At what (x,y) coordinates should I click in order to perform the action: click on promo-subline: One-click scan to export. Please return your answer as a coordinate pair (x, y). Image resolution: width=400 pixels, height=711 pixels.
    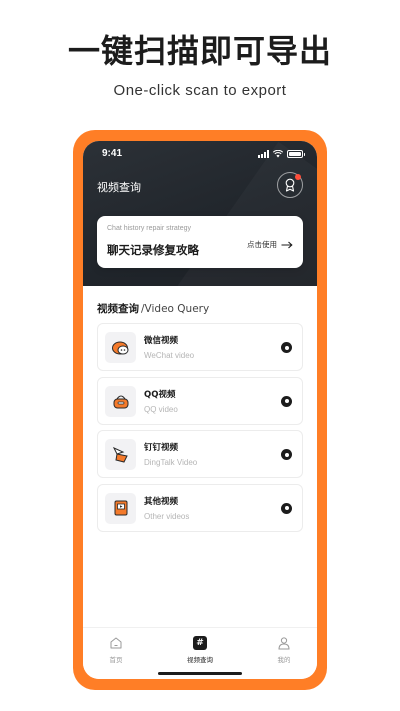
    Looking at the image, I should click on (200, 90).